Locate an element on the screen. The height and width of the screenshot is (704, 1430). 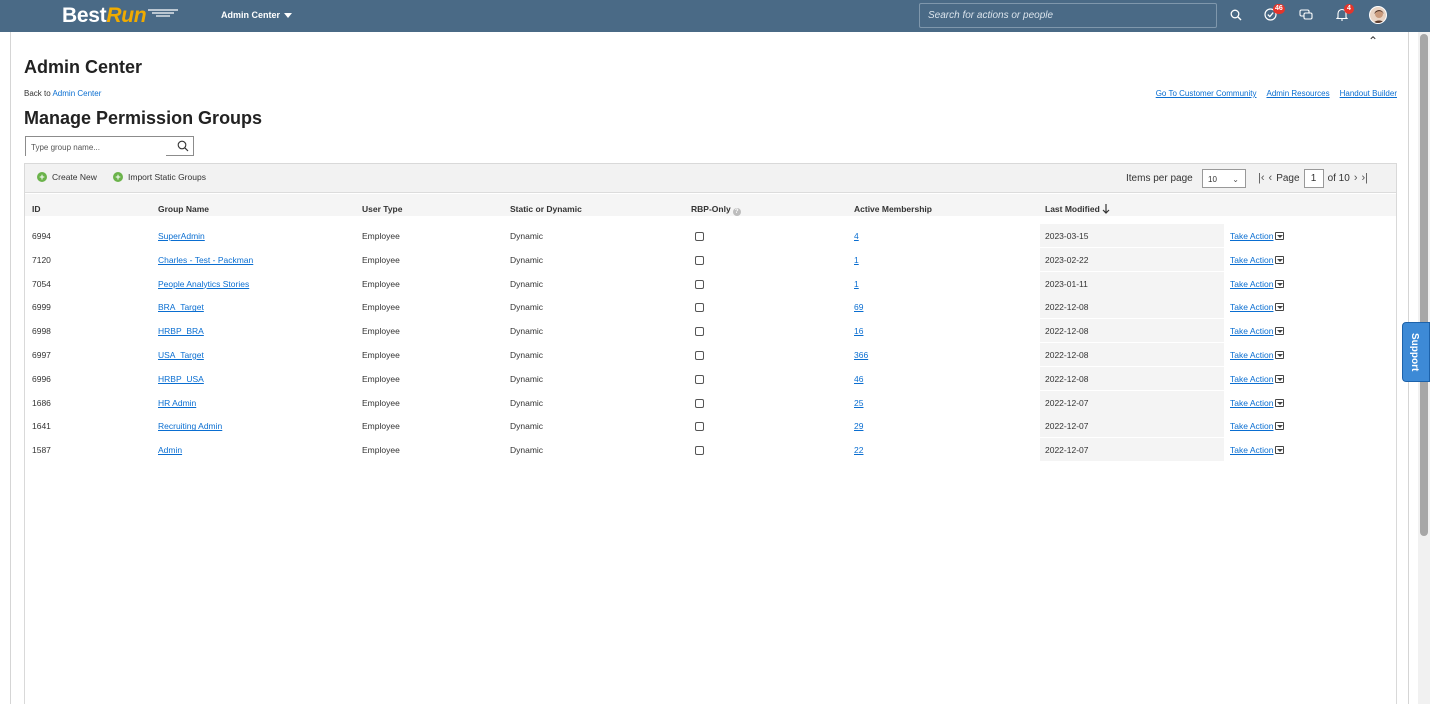
support-button: Support is located at coordinates (1416, 352).